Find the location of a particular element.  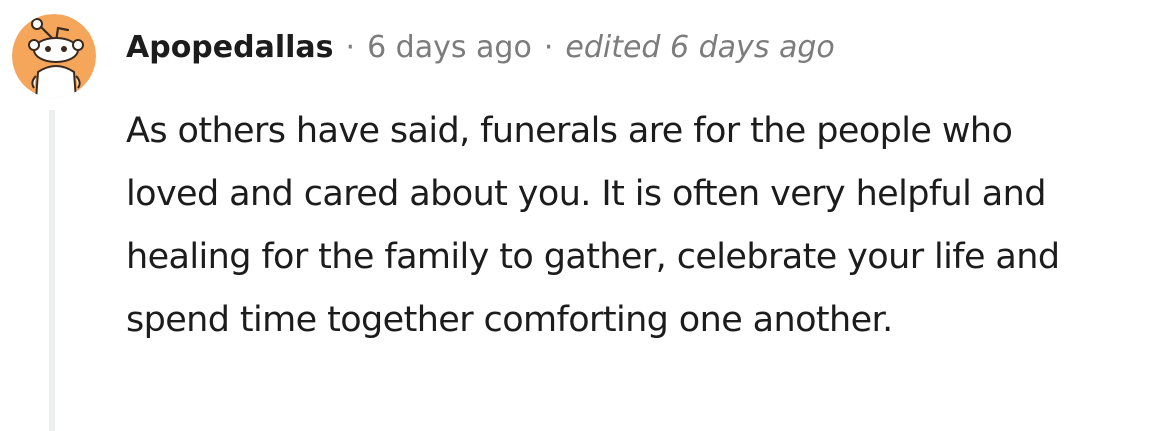

snoo-avatar-icon is located at coordinates (54, 56).